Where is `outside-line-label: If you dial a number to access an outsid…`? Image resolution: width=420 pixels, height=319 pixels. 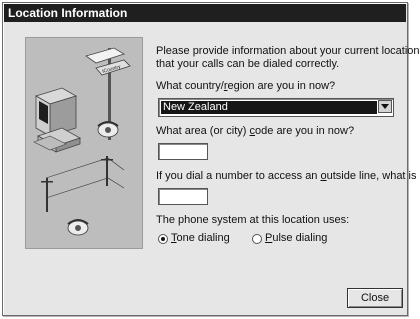
outside-line-label: If you dial a number to access an outsid… is located at coordinates (288, 176).